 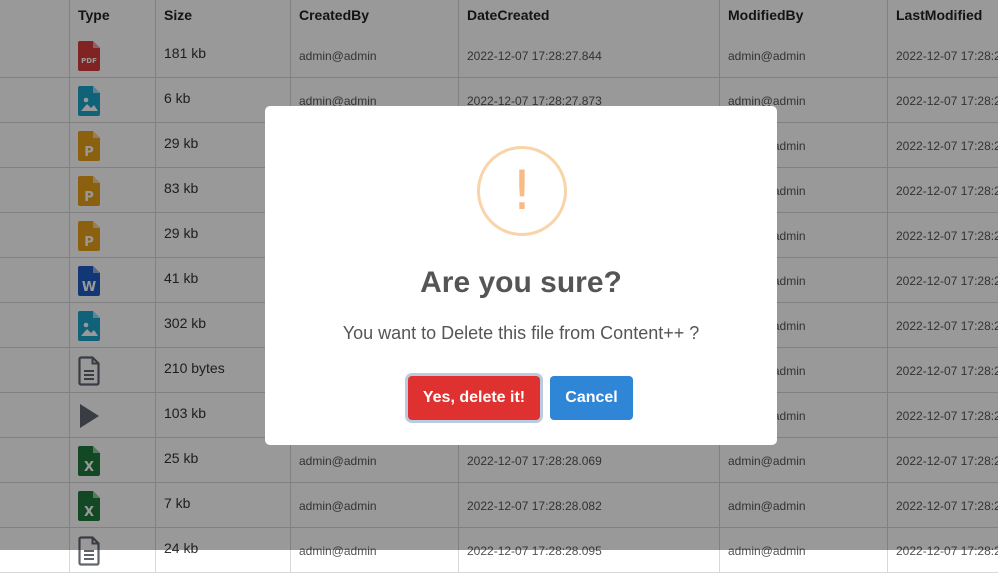 I want to click on exclamation-glyph: !, so click(x=522, y=190).